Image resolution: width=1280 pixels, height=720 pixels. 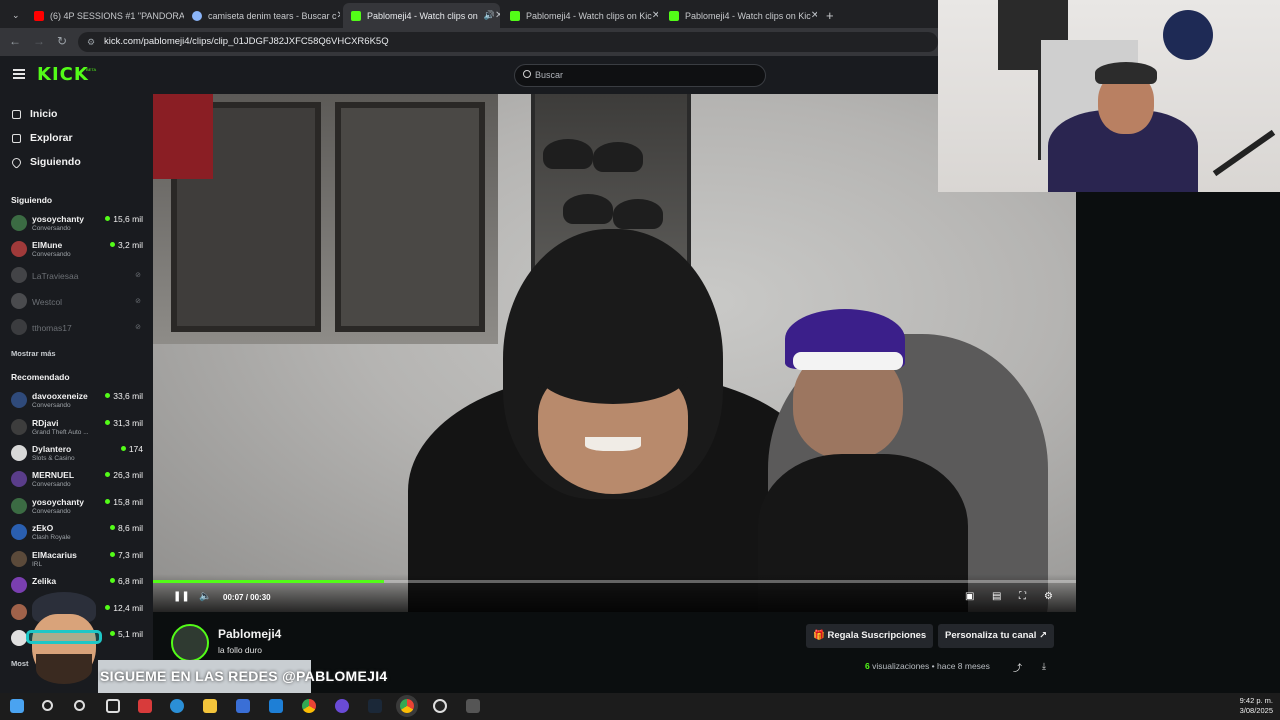 What do you see at coordinates (829, 15) in the screenshot?
I see `new-tab-button: +` at bounding box center [829, 15].